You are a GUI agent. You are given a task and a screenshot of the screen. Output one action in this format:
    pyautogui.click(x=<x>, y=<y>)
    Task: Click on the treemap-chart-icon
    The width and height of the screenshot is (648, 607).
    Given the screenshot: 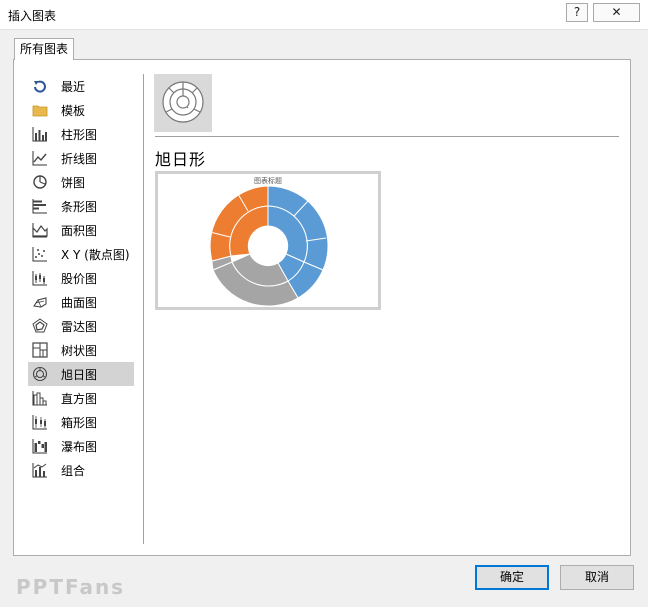 What is the action you would take?
    pyautogui.click(x=40, y=350)
    